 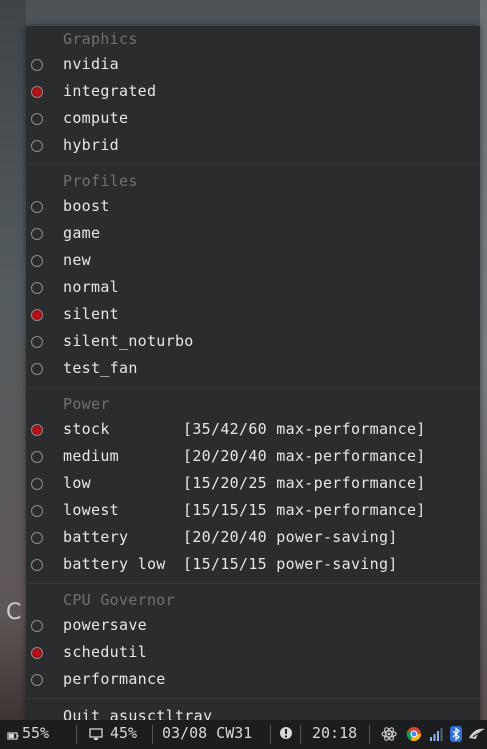 What do you see at coordinates (286, 735) in the screenshot?
I see `alert-icon` at bounding box center [286, 735].